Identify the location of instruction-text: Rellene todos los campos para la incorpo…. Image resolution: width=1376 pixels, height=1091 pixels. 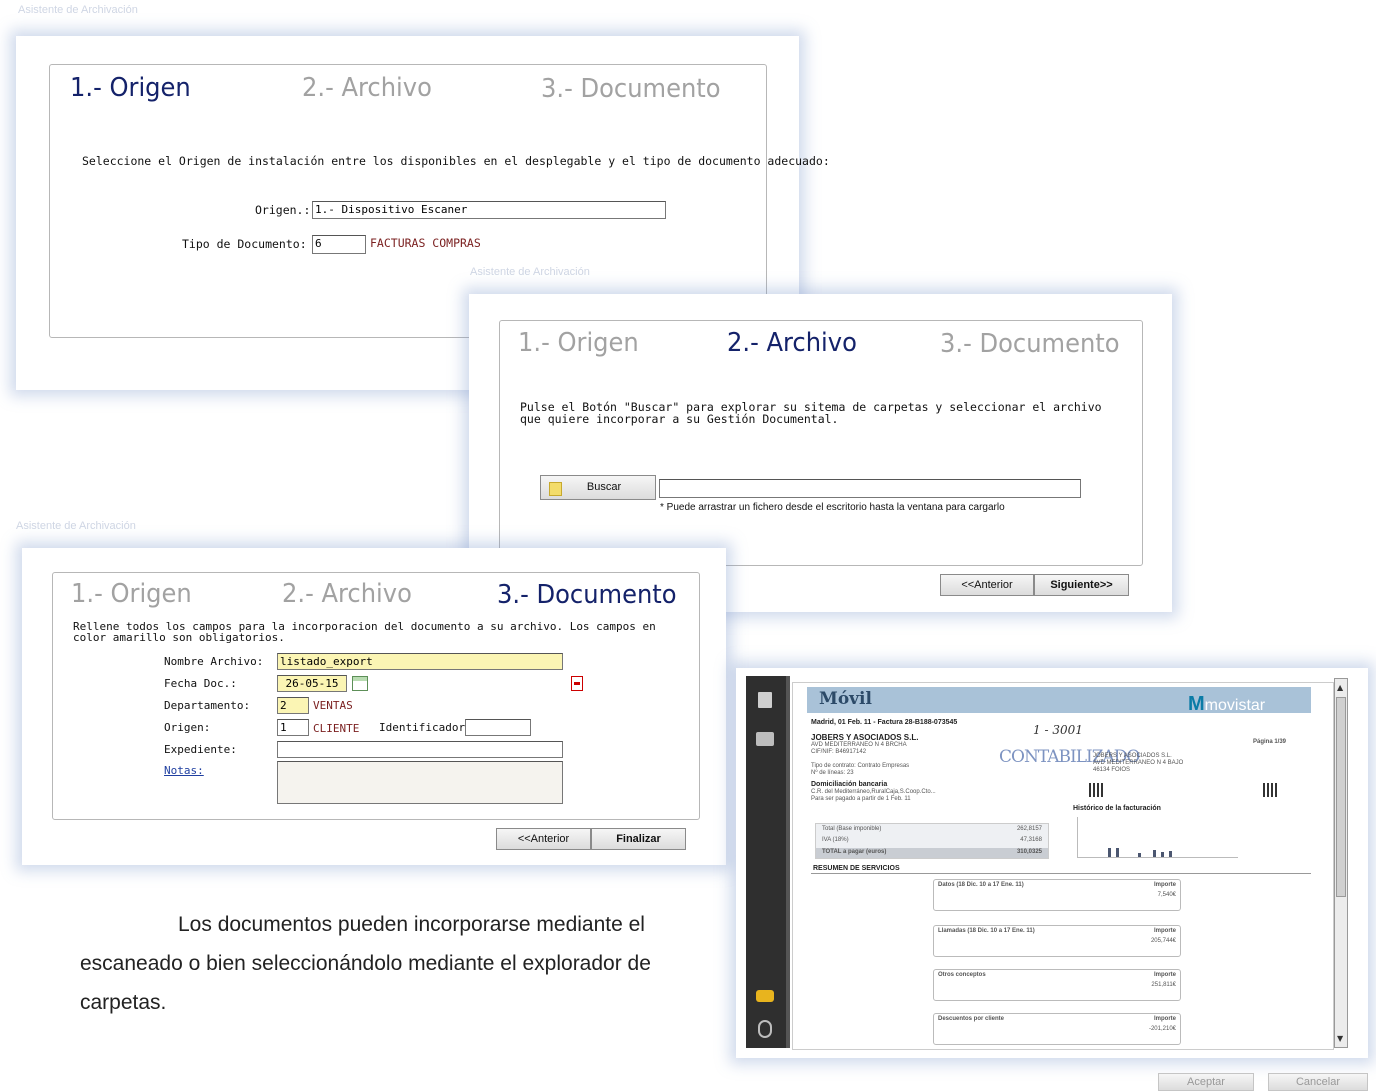
(364, 632).